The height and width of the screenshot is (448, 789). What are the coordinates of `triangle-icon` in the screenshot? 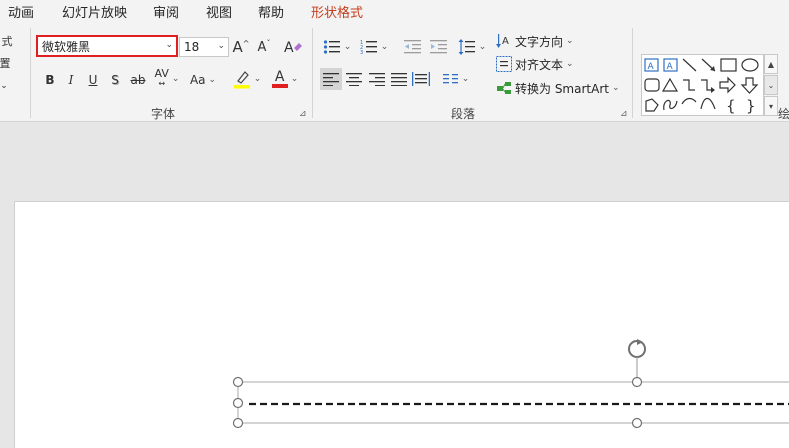 It's located at (670, 84).